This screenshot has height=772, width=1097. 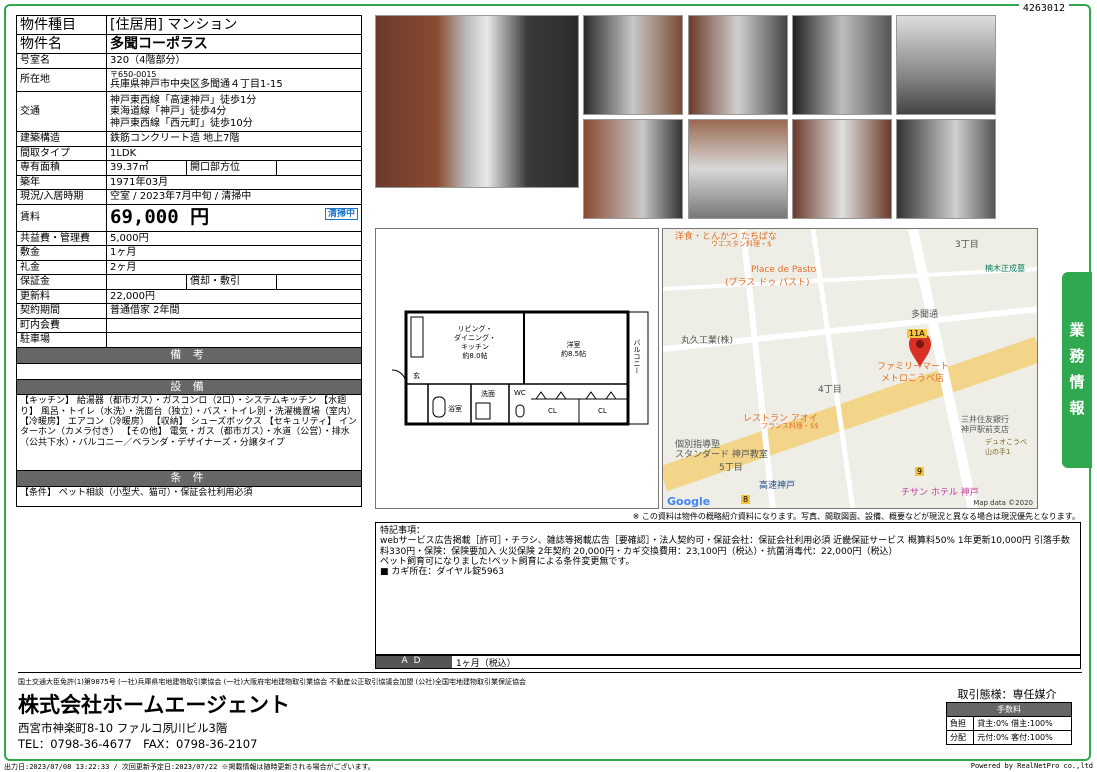 What do you see at coordinates (741, 244) in the screenshot?
I see `map-label: ウエスタン料理・$` at bounding box center [741, 244].